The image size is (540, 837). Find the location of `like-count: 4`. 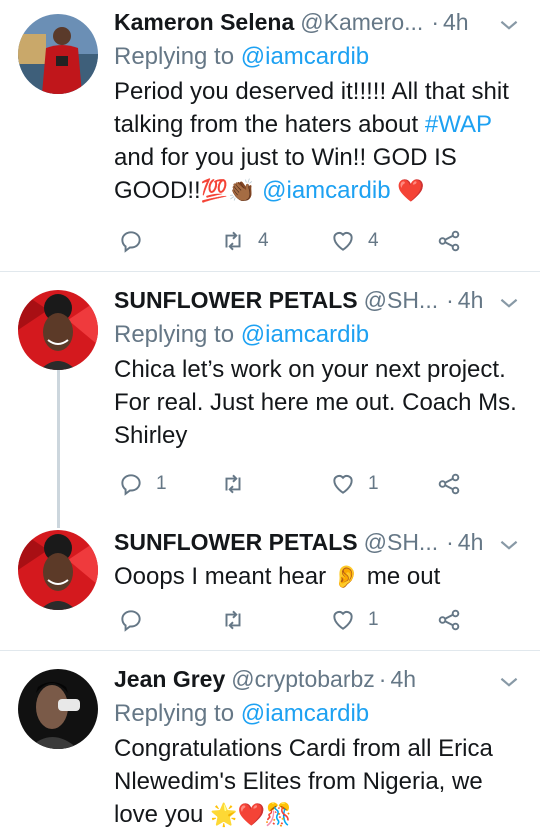

like-count: 4 is located at coordinates (373, 240).